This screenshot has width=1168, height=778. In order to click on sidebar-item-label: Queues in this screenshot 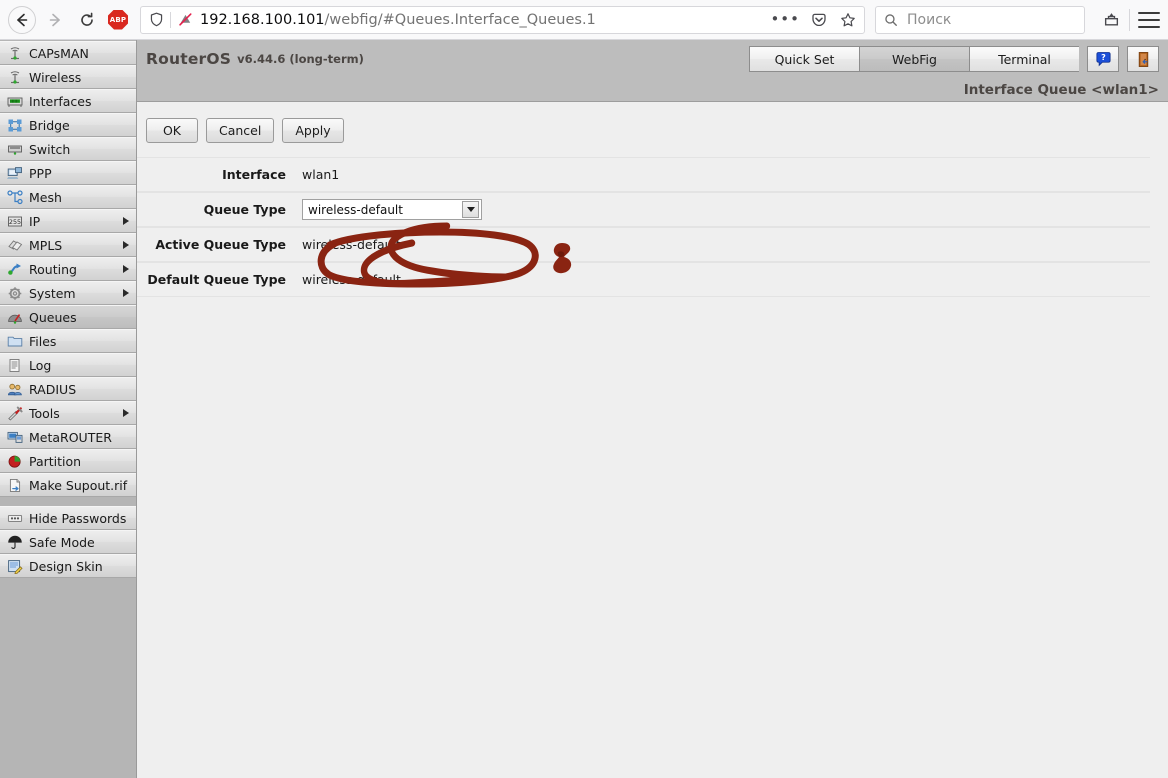, I will do `click(53, 317)`.